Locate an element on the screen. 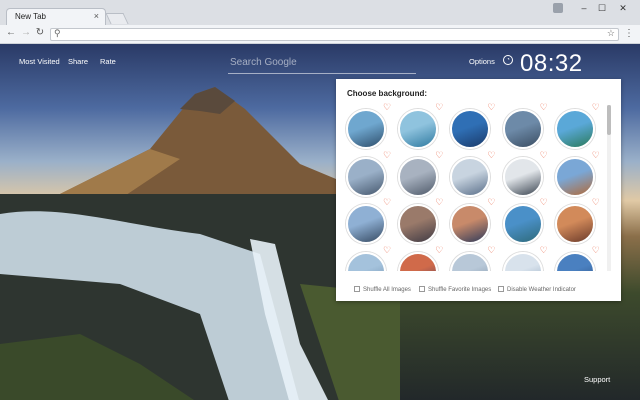  minimize-button: – is located at coordinates (584, 8).